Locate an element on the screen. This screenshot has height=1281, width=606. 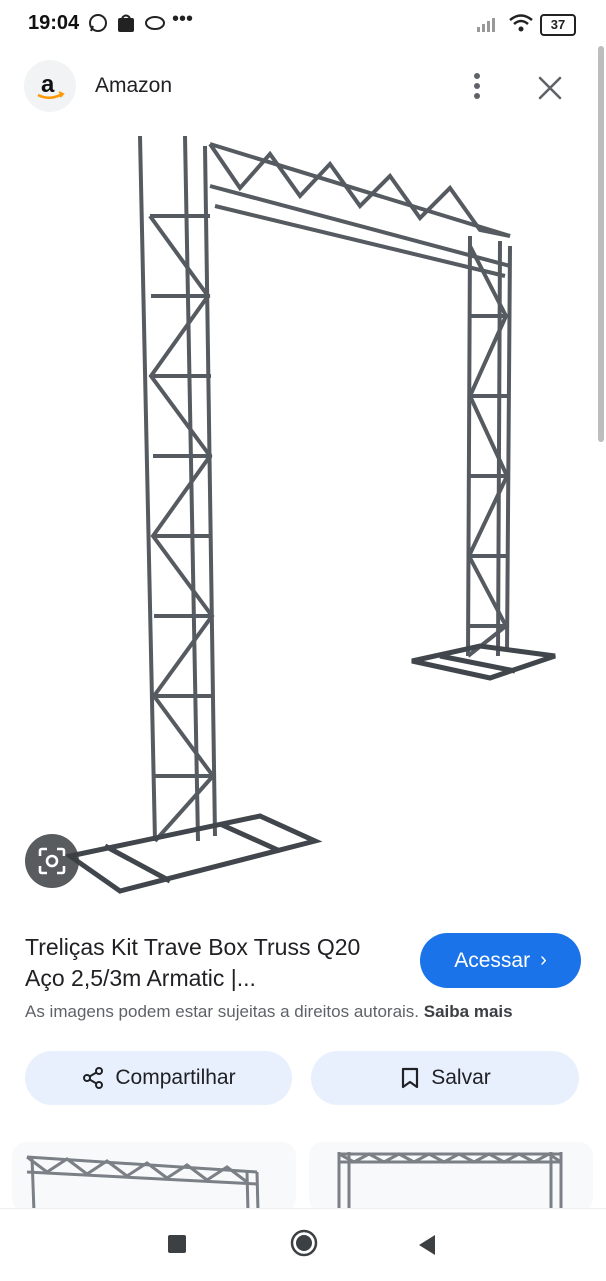
more-options-button is located at coordinates (478, 86).